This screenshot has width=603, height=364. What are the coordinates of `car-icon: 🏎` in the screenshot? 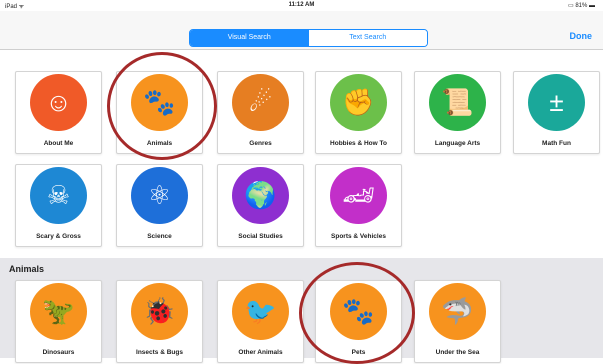 It's located at (358, 195).